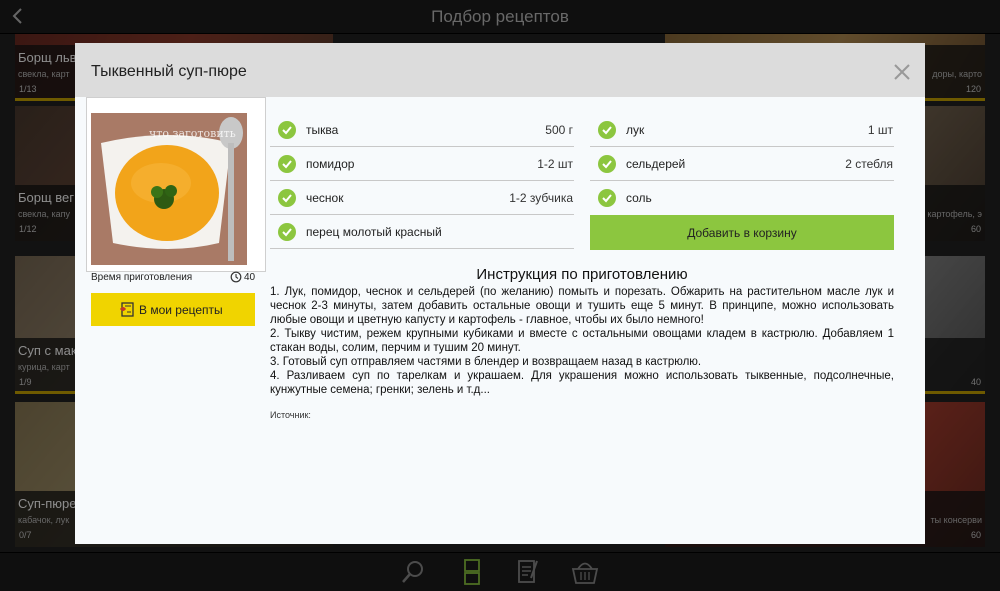  What do you see at coordinates (169, 71) in the screenshot?
I see `recipe-title: Тыквенный суп-пюре` at bounding box center [169, 71].